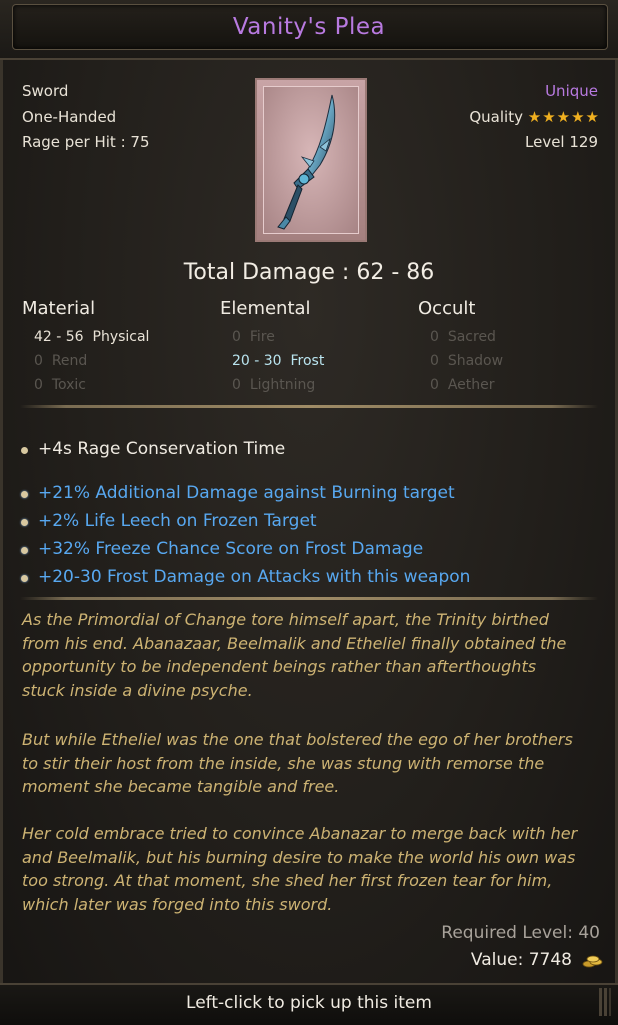  What do you see at coordinates (563, 117) in the screenshot?
I see `star-icon: ★★★★★` at bounding box center [563, 117].